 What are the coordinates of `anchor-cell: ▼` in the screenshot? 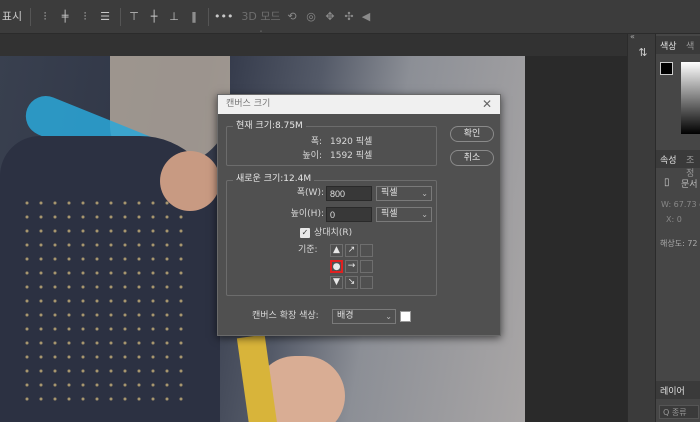 It's located at (336, 282).